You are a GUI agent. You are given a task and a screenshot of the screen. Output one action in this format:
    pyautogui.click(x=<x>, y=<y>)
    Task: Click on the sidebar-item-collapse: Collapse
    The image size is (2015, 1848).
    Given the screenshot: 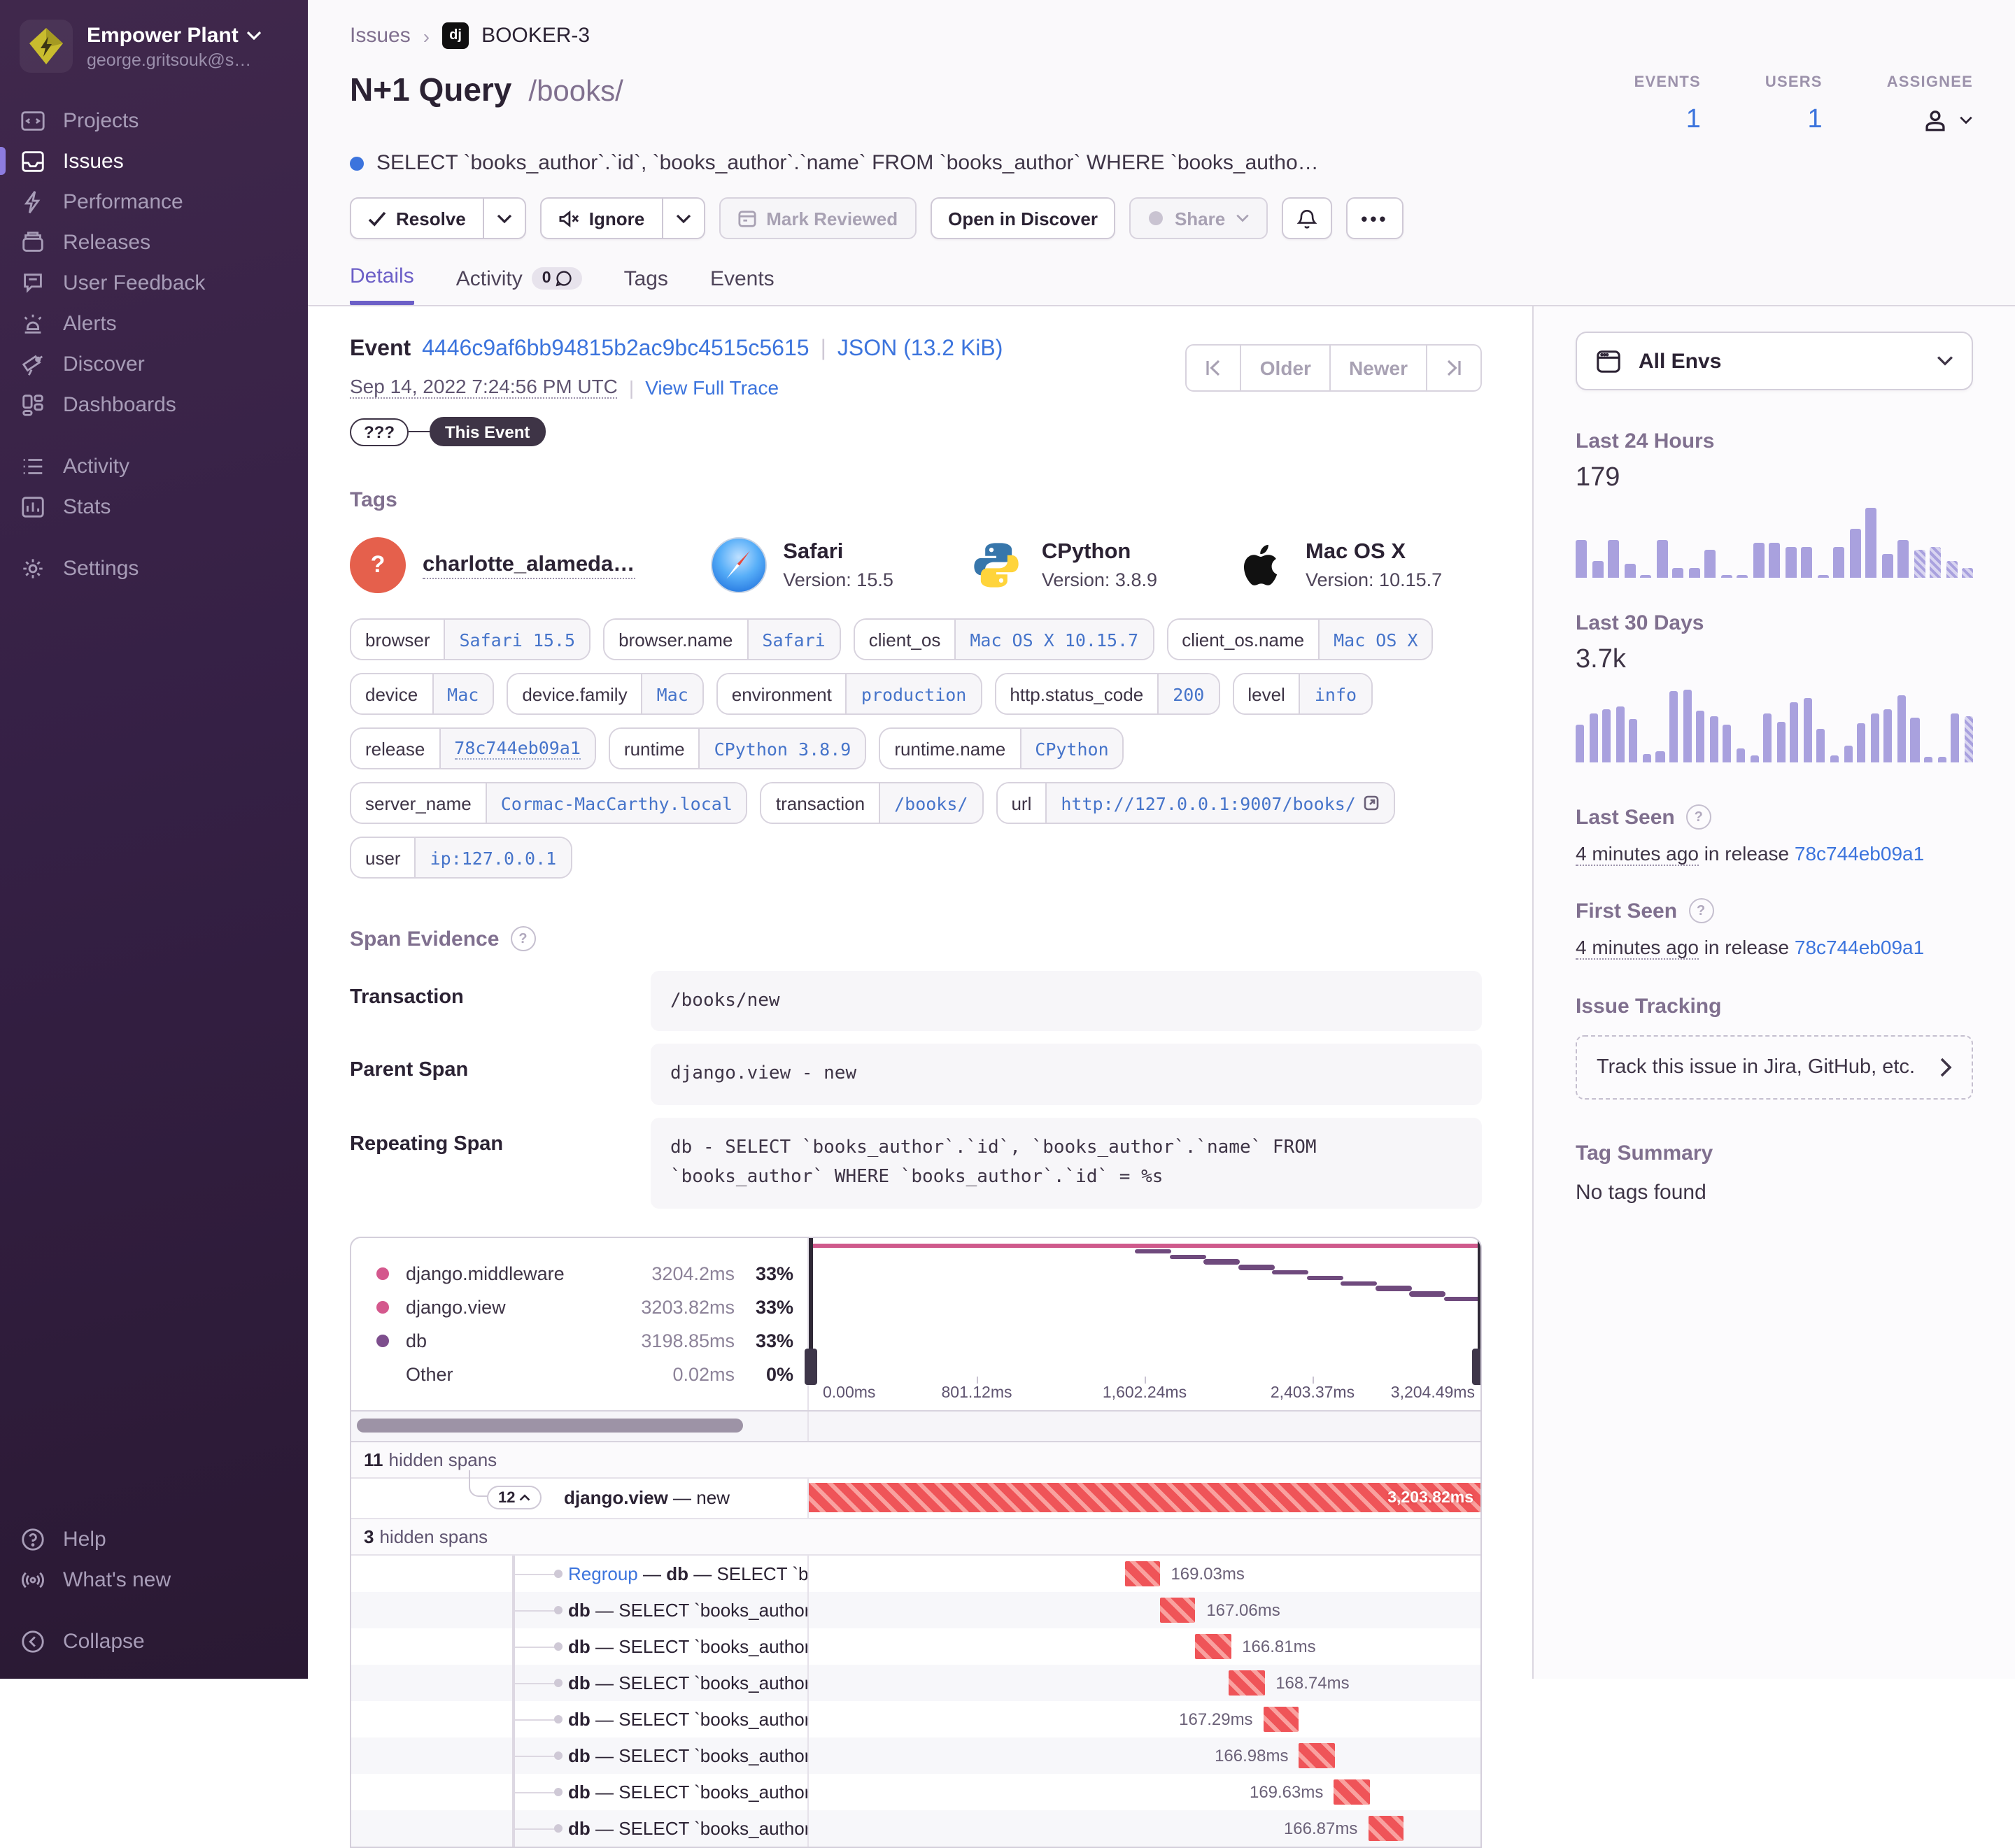 What is the action you would take?
    pyautogui.click(x=164, y=1641)
    